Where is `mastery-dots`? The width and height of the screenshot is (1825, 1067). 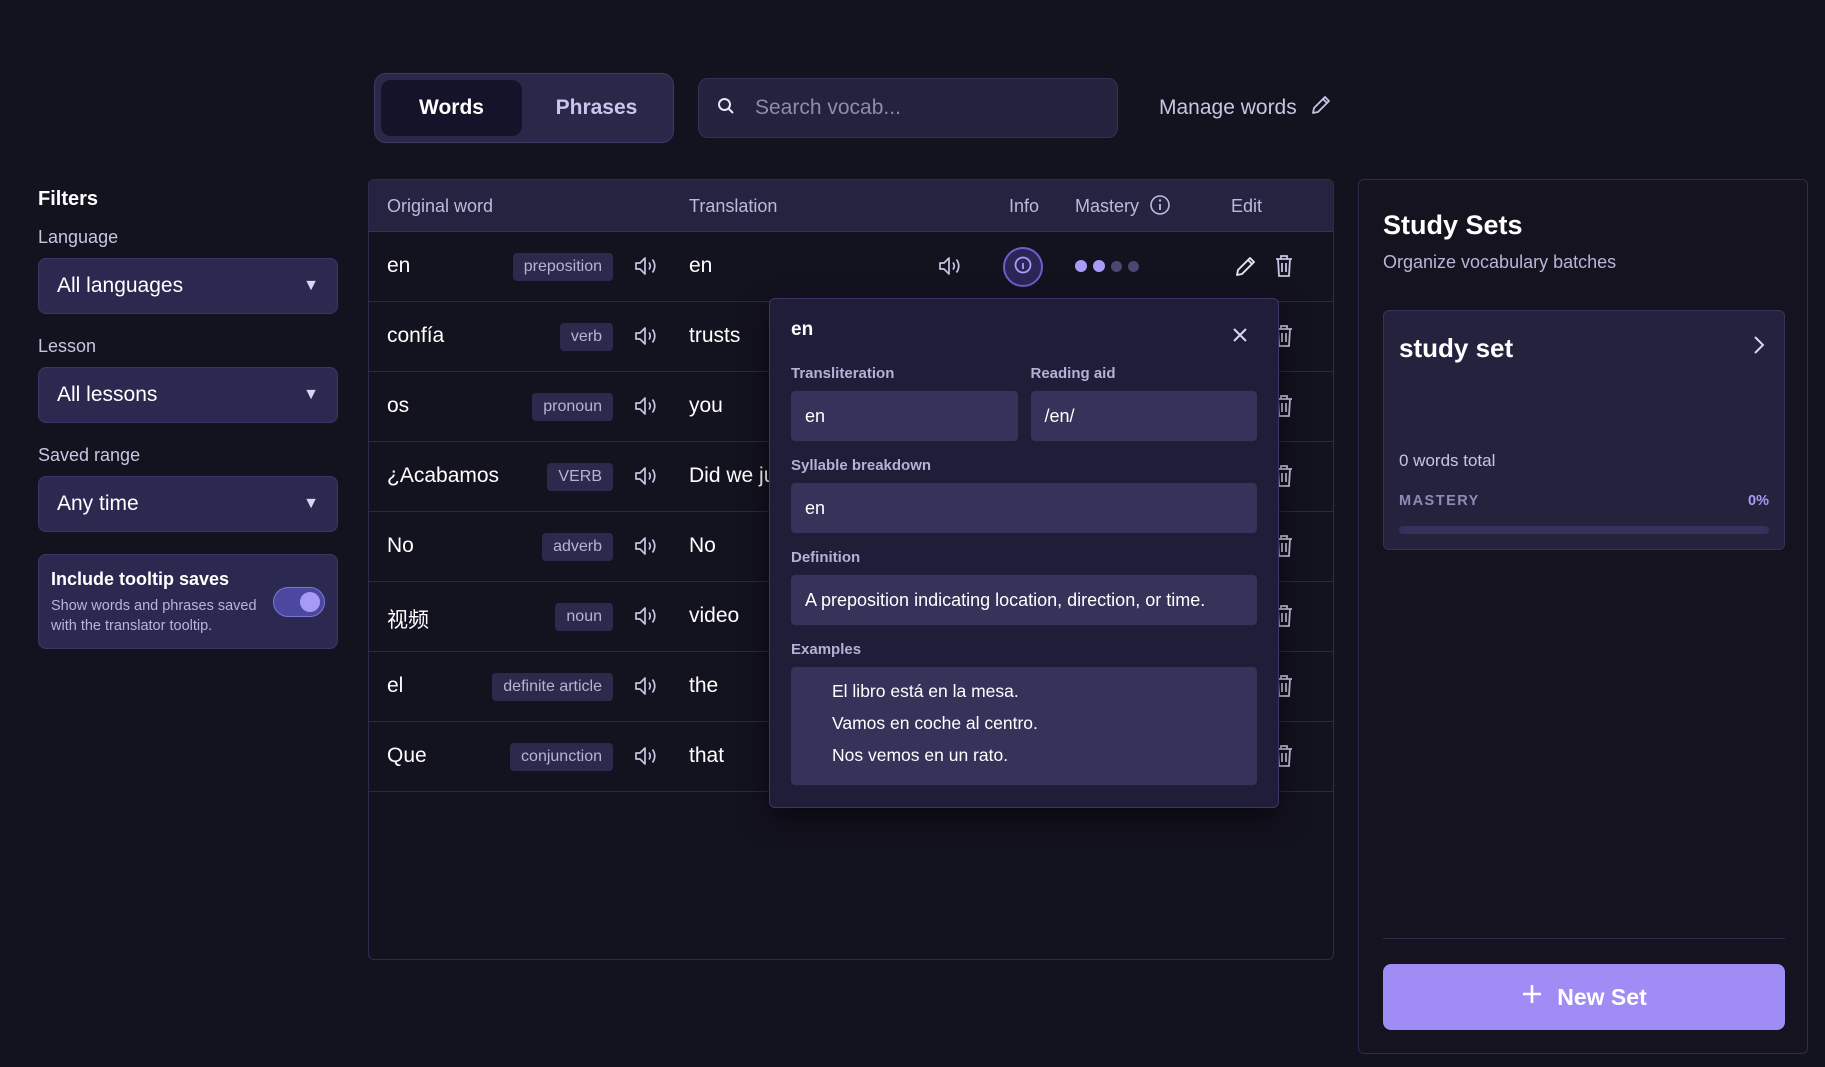 mastery-dots is located at coordinates (1107, 266).